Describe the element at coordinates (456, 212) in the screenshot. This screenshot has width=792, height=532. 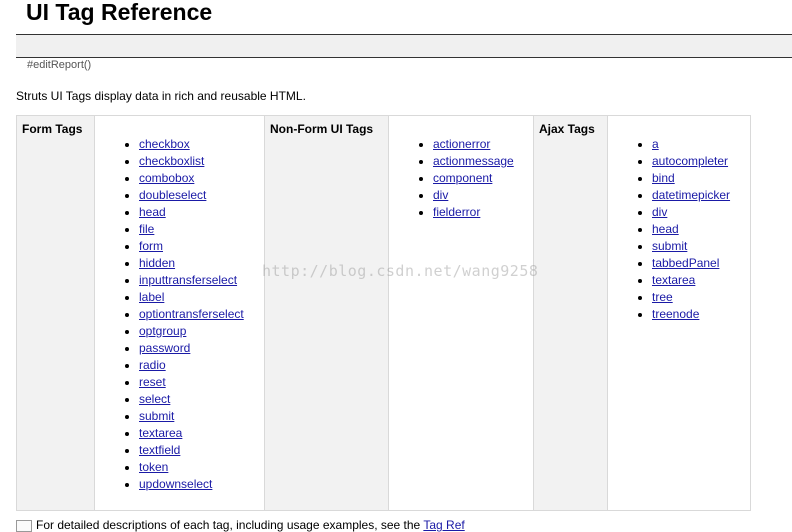
I see `tag-link-fielderror: fielderror` at that location.